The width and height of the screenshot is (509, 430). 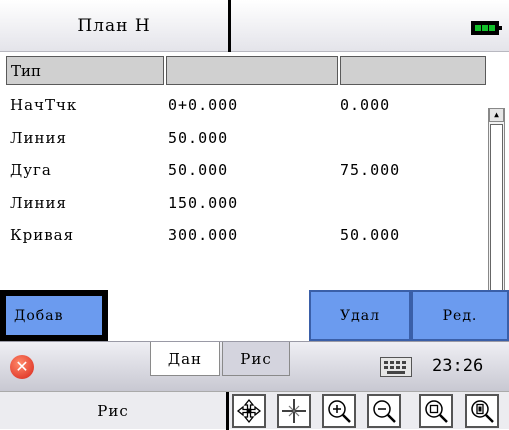 What do you see at coordinates (244, 236) in the screenshot?
I see `table-row: Кривая 300.000 50.000` at bounding box center [244, 236].